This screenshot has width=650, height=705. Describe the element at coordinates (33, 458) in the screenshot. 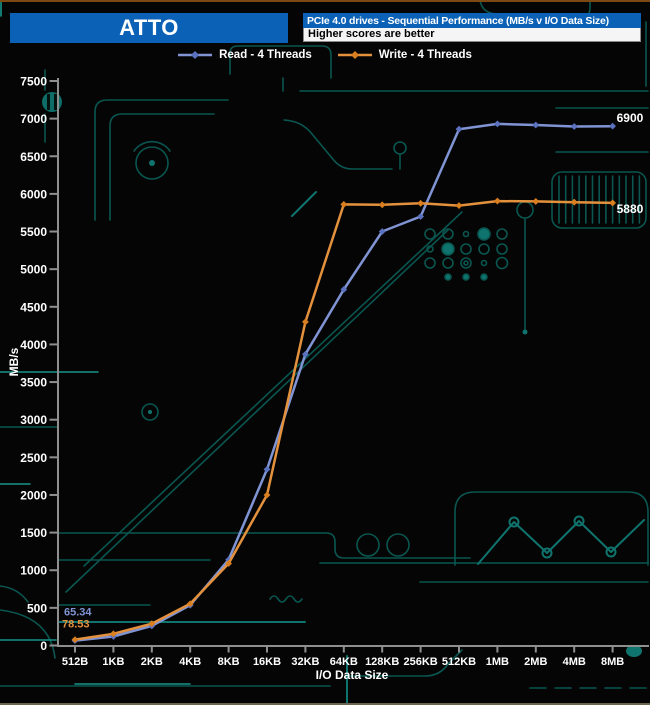

I see `y-tick-label: 2500` at that location.